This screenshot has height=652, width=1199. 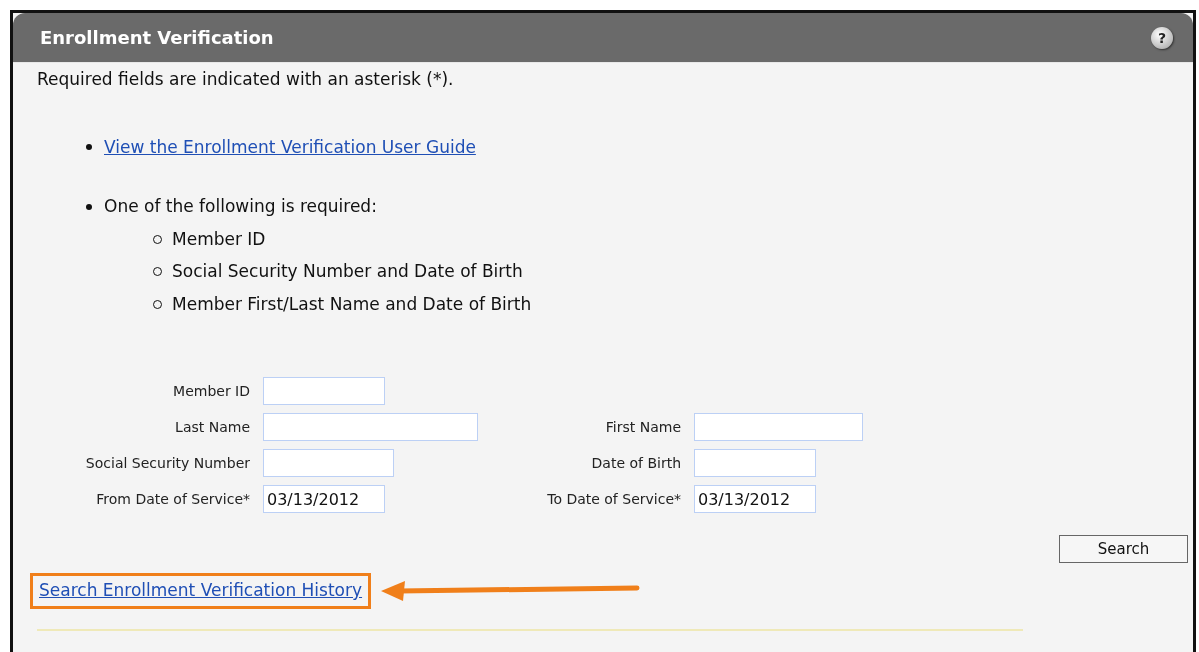 I want to click on field-label: First Name, so click(x=642, y=427).